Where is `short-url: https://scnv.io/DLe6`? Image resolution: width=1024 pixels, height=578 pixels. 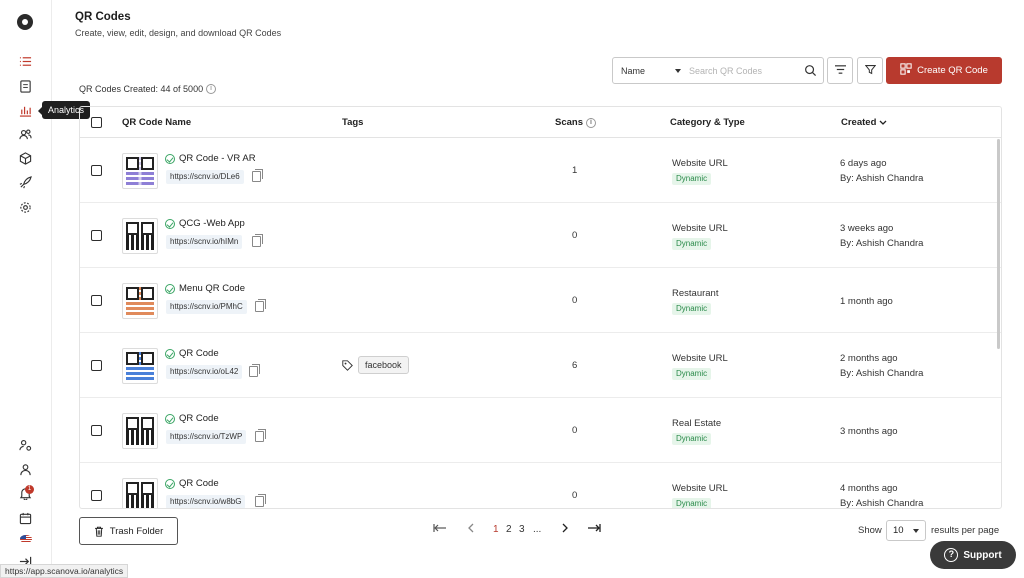 short-url: https://scnv.io/DLe6 is located at coordinates (205, 177).